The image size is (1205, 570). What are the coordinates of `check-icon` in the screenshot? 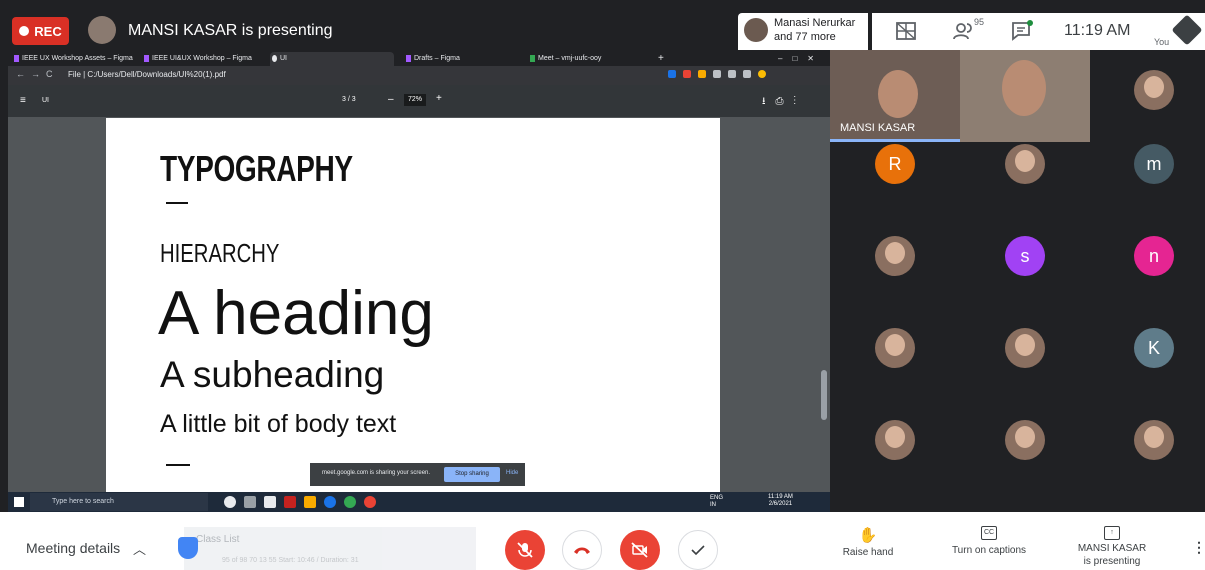 It's located at (698, 550).